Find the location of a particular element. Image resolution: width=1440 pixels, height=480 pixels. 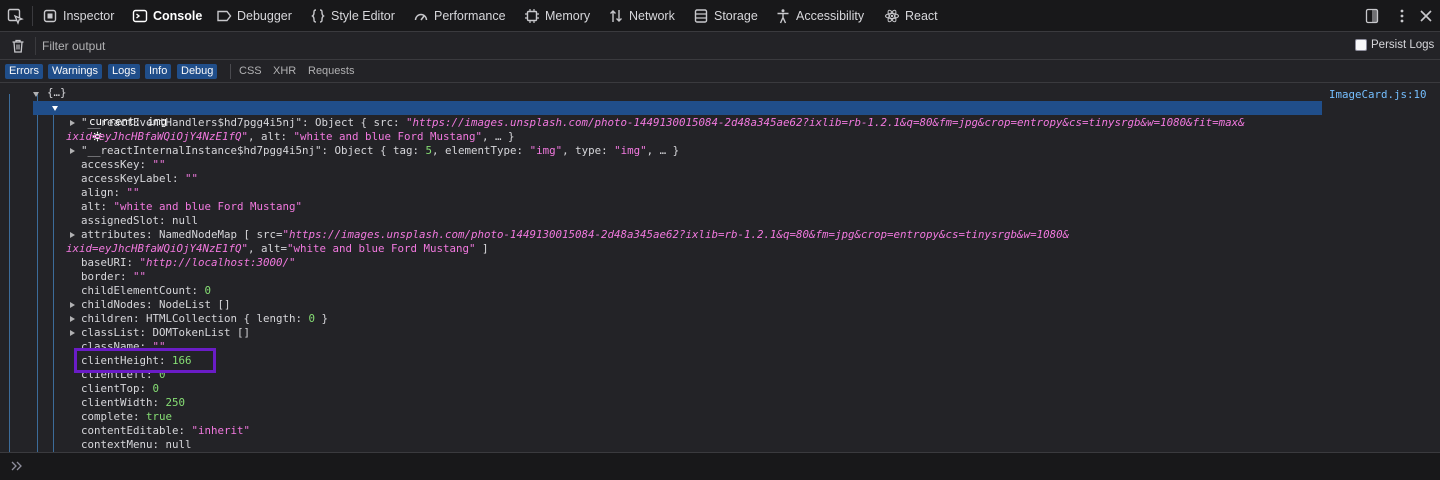

filter-xhr-button: XHR is located at coordinates (284, 71).